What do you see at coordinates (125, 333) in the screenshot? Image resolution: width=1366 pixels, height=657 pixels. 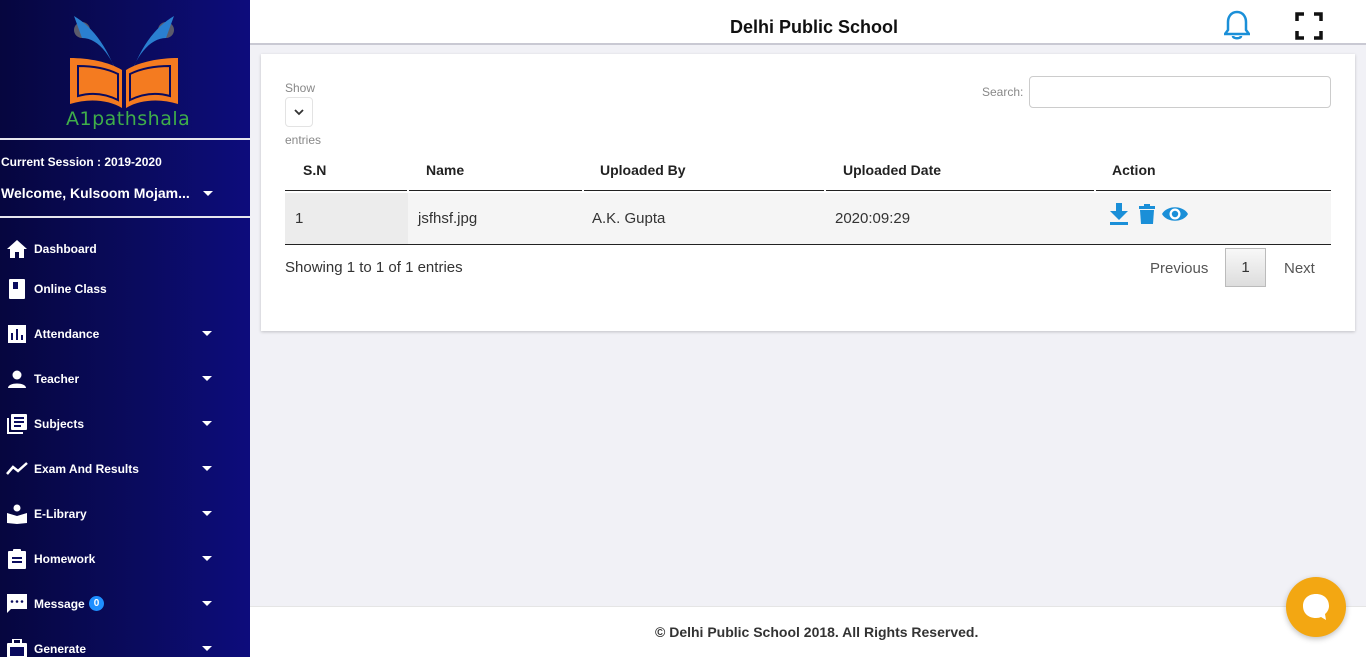 I see `sidebar-item-attendance: Attendance` at bounding box center [125, 333].